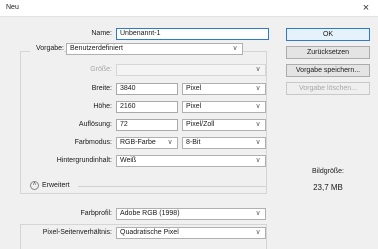  I want to click on hoehe-unit-select: Pixel ∨, so click(224, 107).